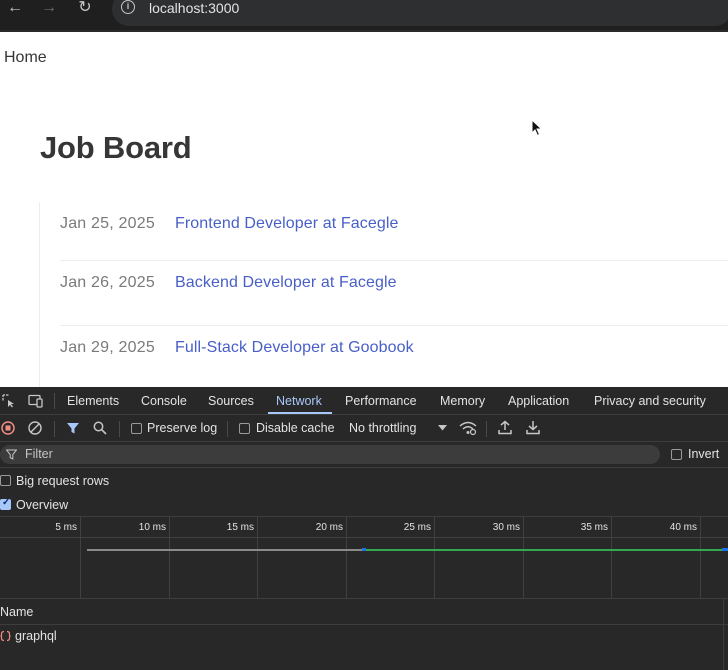 The height and width of the screenshot is (670, 728). I want to click on timeline-tick-label: 15 ms, so click(240, 527).